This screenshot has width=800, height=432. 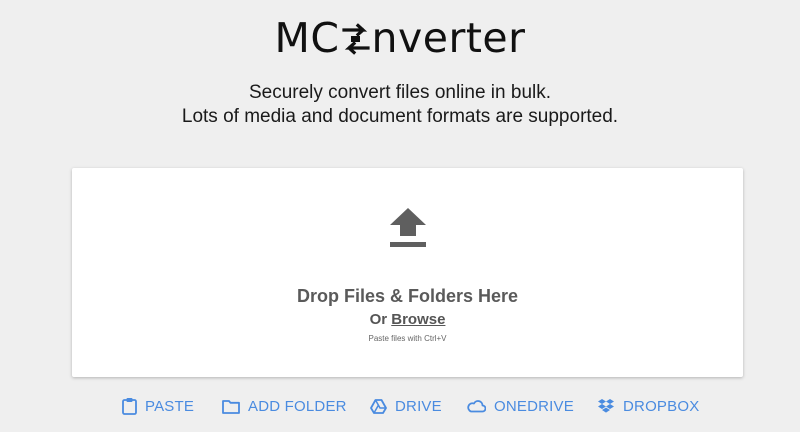 I want to click on paste-button: PASTE, so click(x=158, y=406).